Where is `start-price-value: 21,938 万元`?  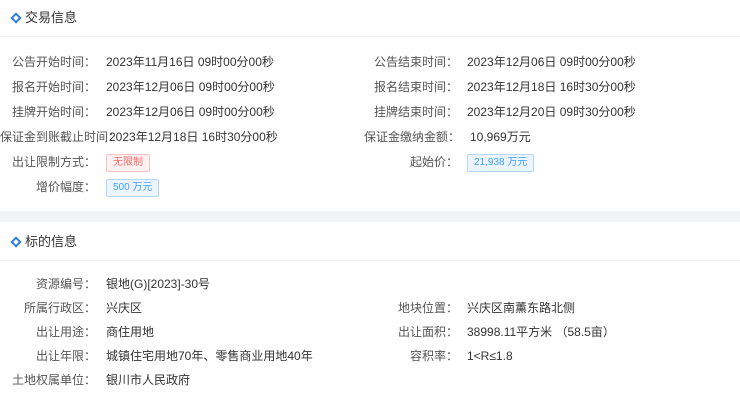 start-price-value: 21,938 万元 is located at coordinates (501, 162).